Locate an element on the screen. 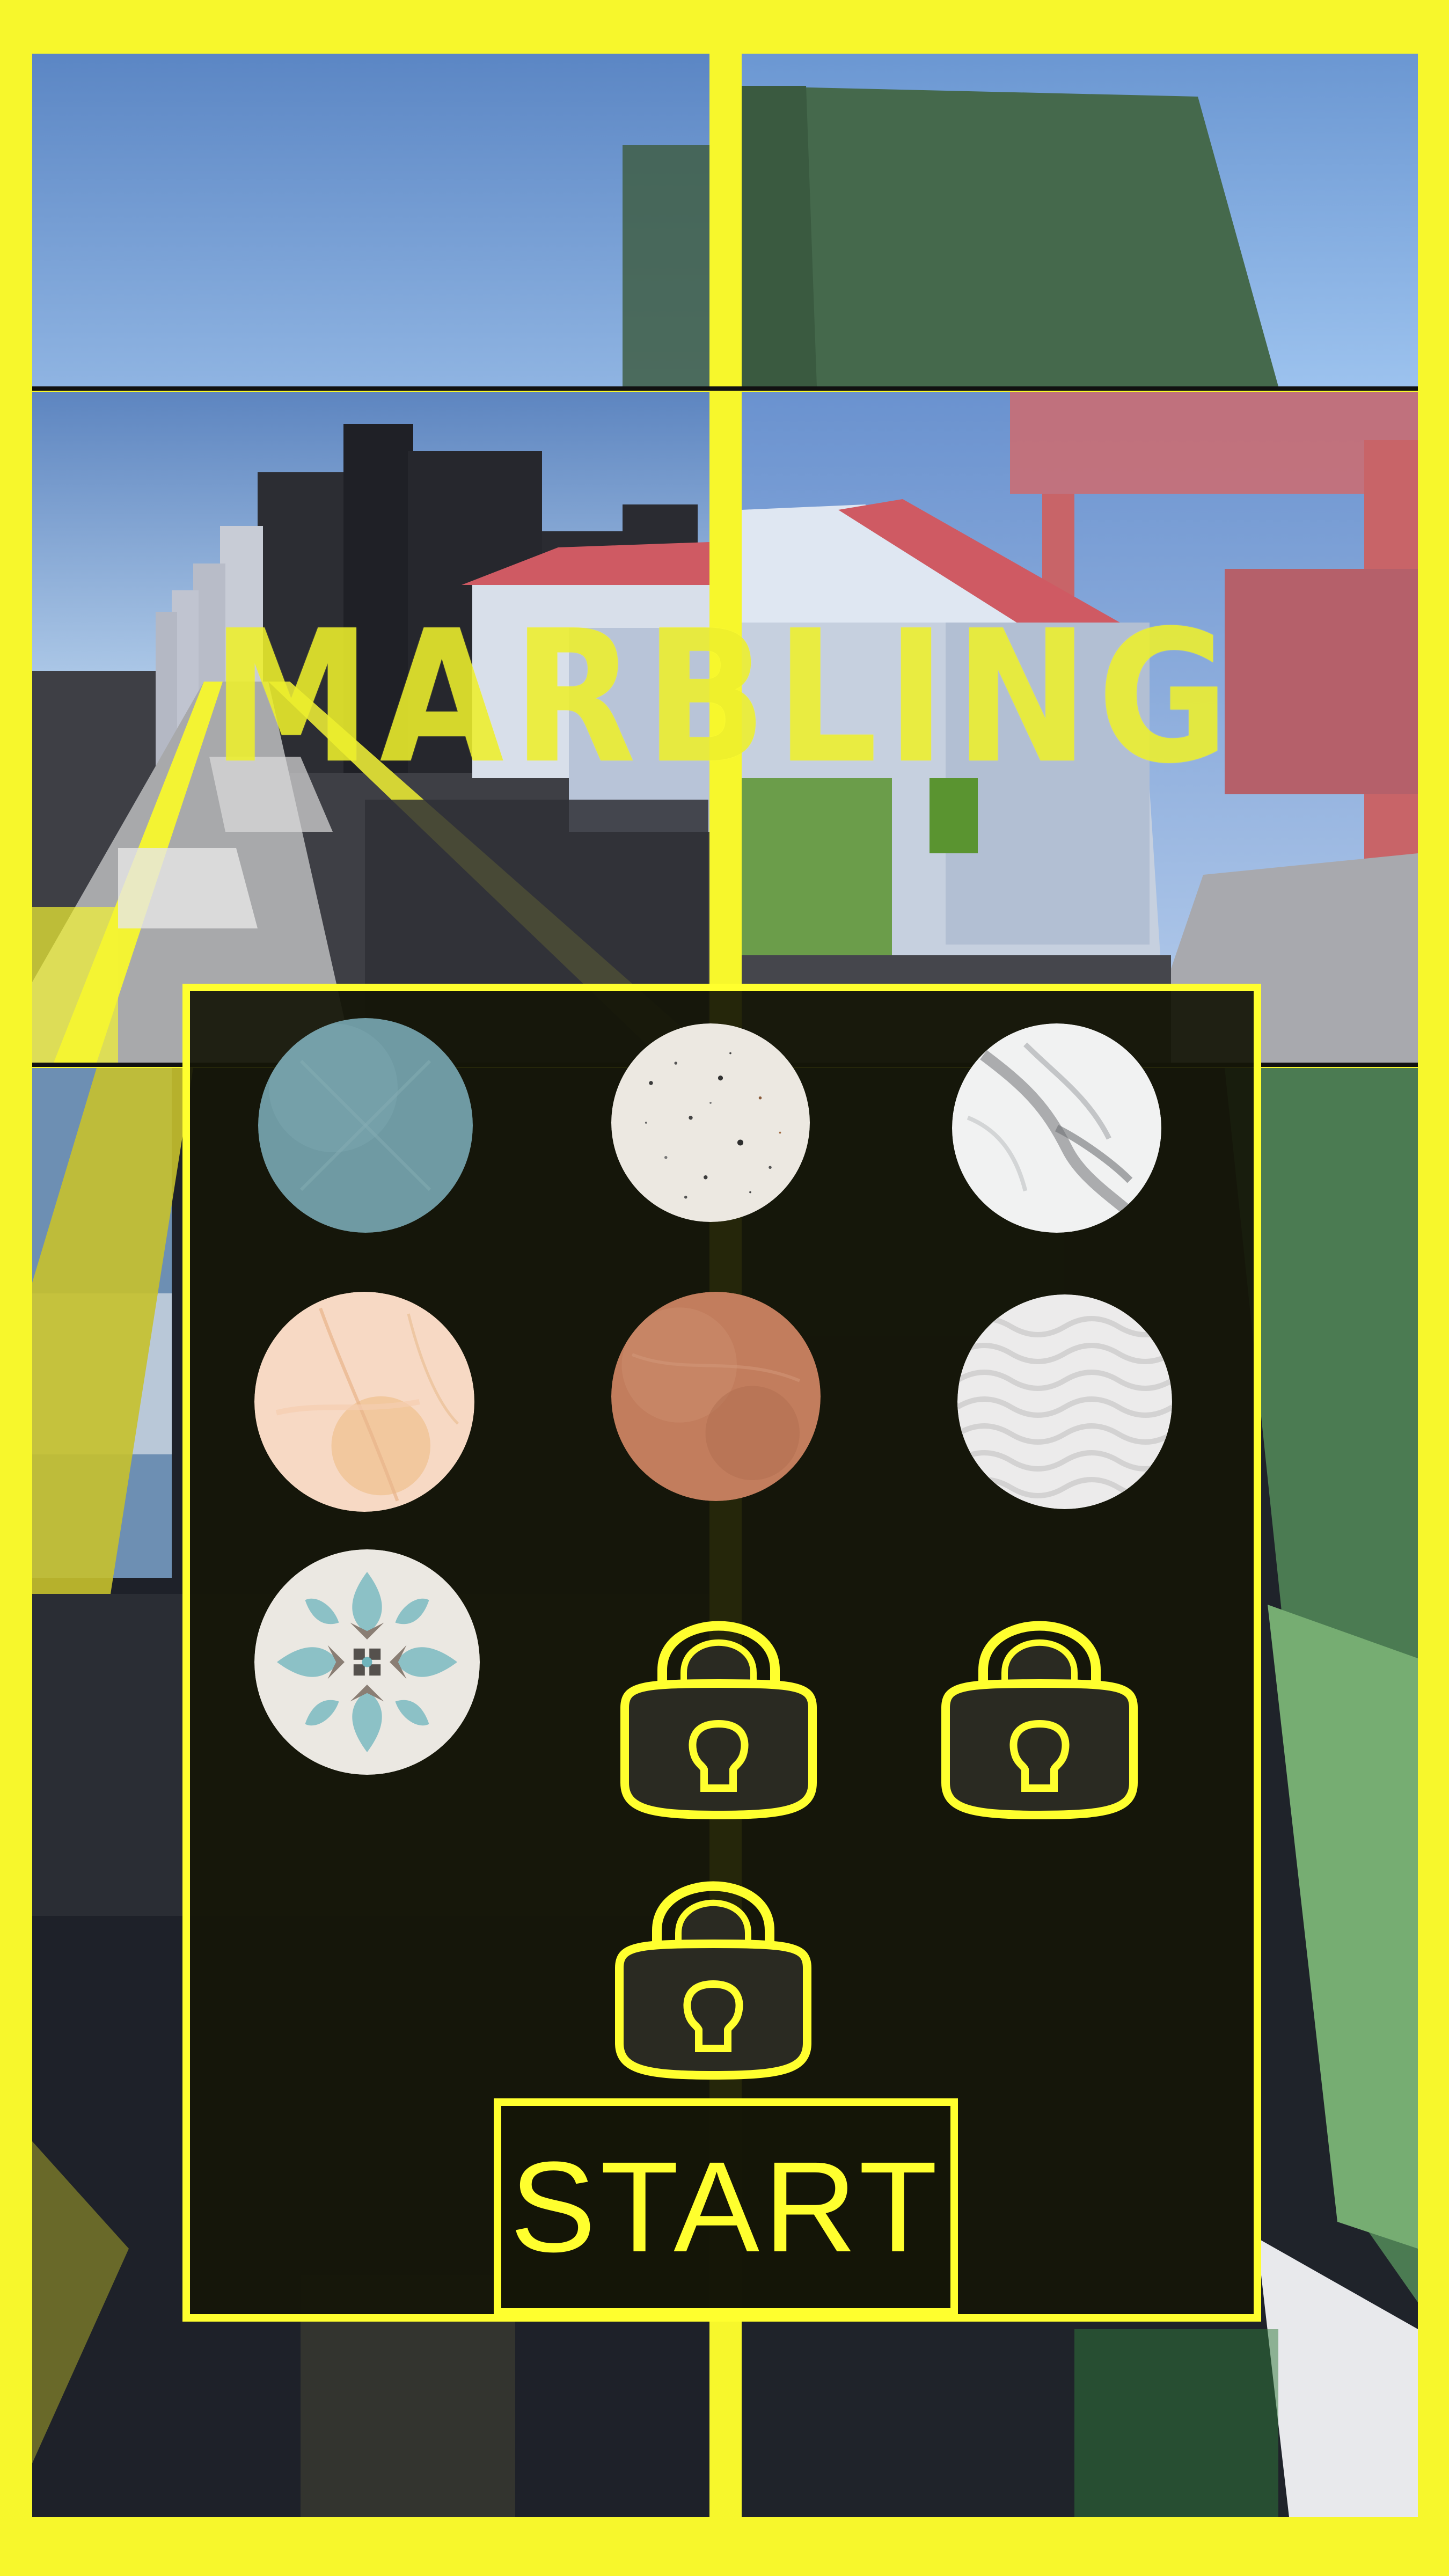 This screenshot has width=1449, height=2576. scene-panel-sky-left is located at coordinates (370, 220).